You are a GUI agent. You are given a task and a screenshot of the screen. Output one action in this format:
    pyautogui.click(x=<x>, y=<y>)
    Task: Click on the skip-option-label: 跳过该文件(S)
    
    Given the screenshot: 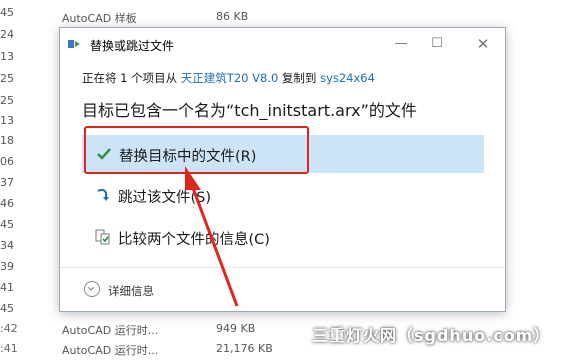 What is the action you would take?
    pyautogui.click(x=165, y=198)
    